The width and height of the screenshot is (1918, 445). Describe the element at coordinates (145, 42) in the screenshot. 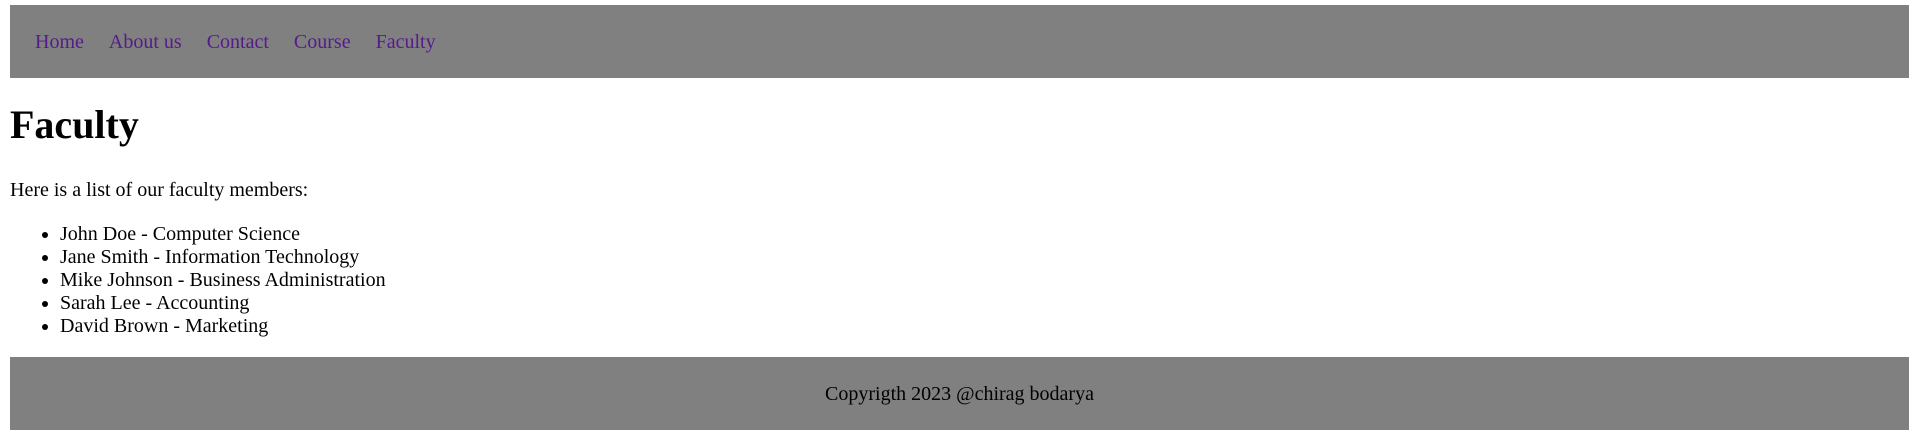

I see `nav-link-about-us: About us` at that location.